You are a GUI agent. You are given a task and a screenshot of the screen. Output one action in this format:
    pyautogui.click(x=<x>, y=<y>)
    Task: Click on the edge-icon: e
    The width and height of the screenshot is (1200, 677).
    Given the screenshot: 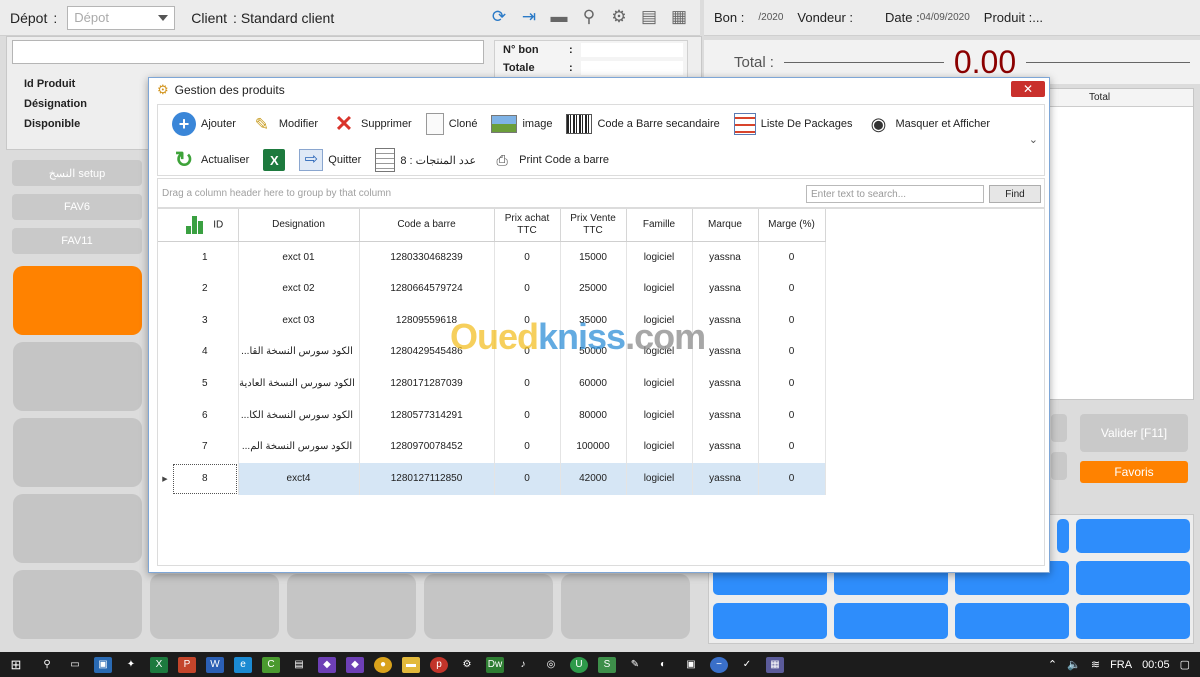 What is the action you would take?
    pyautogui.click(x=243, y=664)
    